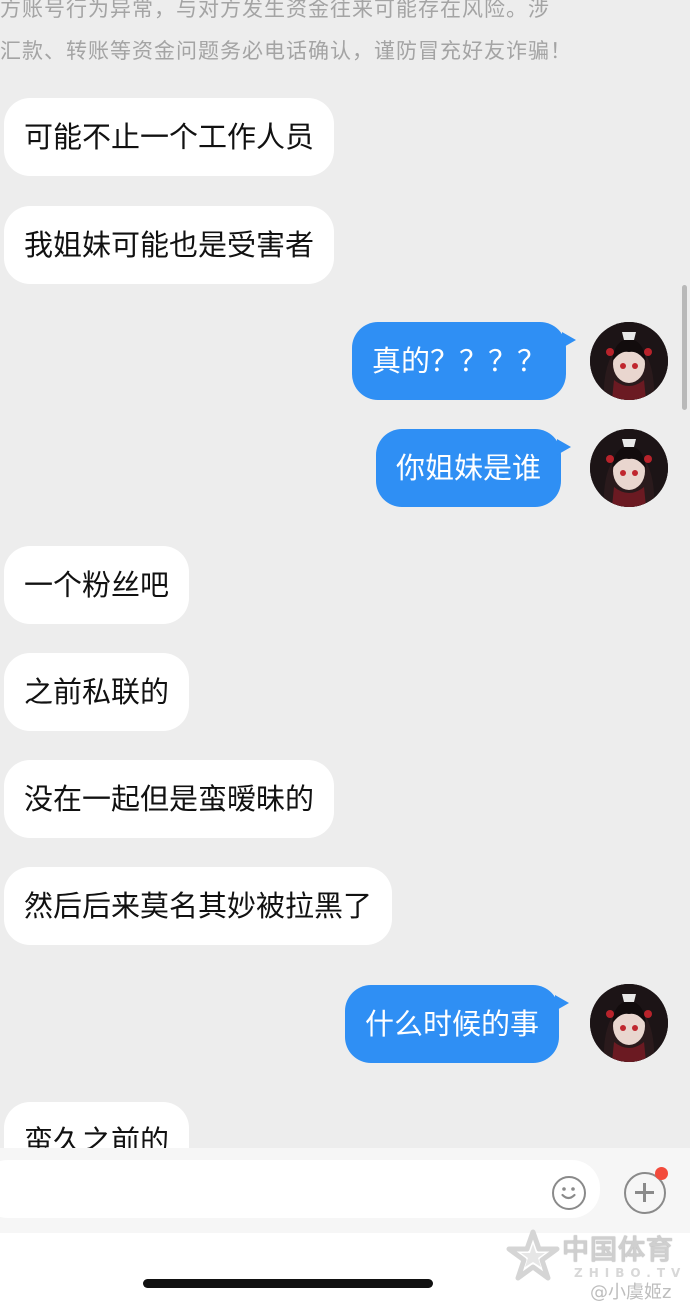 Image resolution: width=690 pixels, height=1305 pixels. What do you see at coordinates (469, 468) in the screenshot?
I see `message-text: 你姐妹是谁` at bounding box center [469, 468].